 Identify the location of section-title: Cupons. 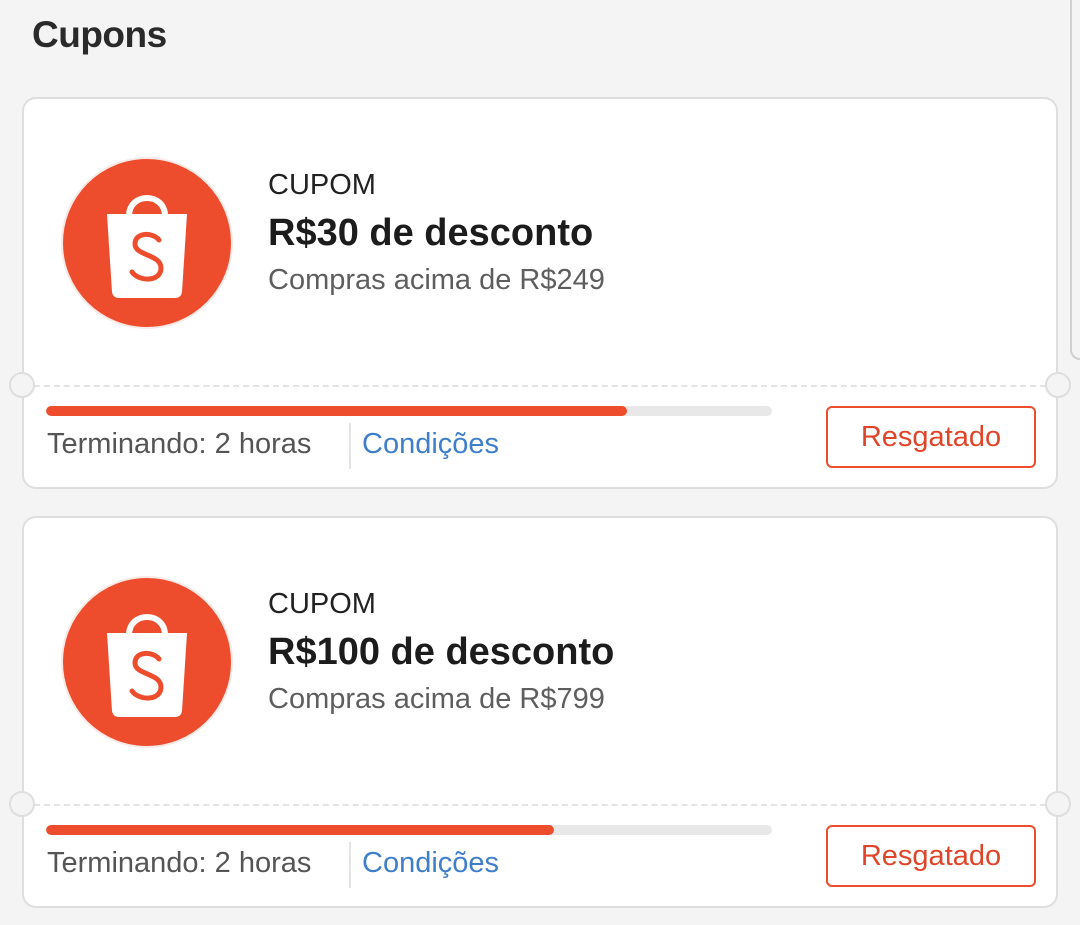
(99, 34).